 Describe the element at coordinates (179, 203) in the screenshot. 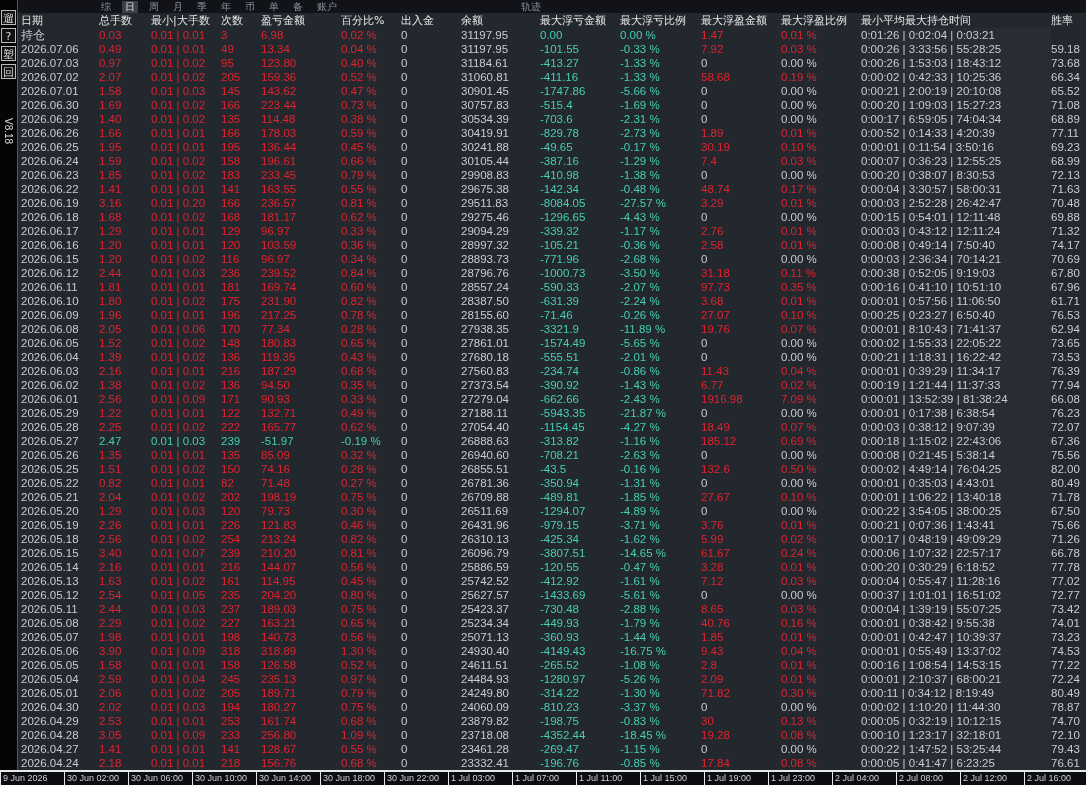

I see `table-cell-text: 0.01 | 0.20` at that location.